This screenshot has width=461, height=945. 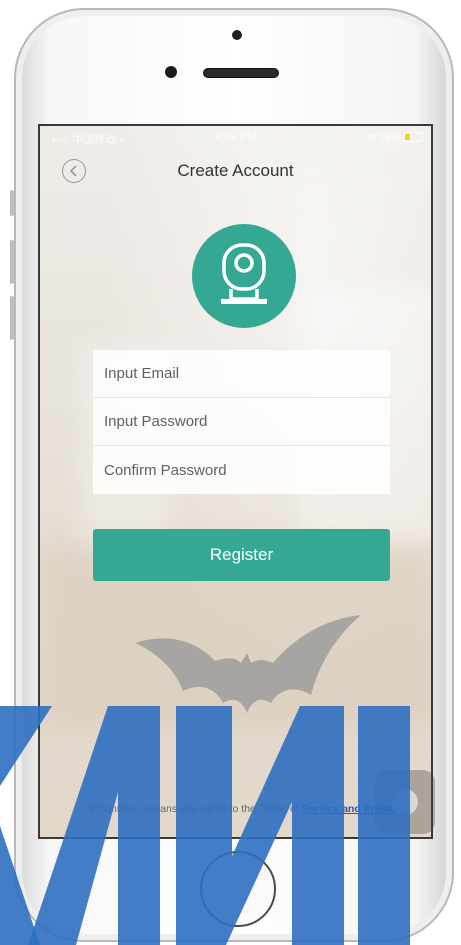 I want to click on nav-bar: Create Account, so click(x=235, y=172).